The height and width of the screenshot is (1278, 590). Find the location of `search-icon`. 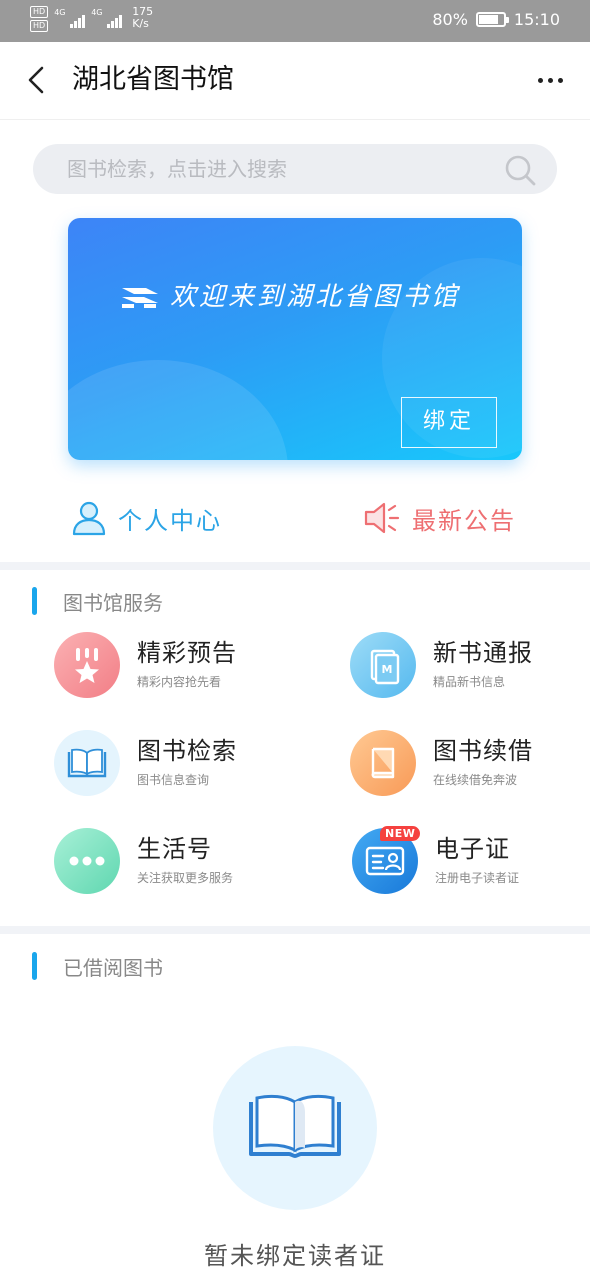

search-icon is located at coordinates (520, 170).